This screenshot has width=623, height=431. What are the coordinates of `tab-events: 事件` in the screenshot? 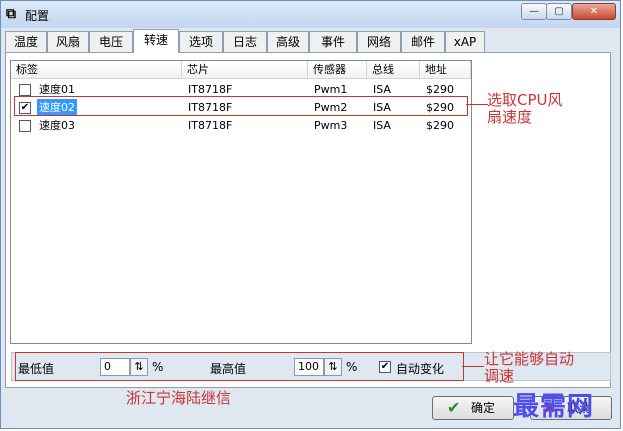 It's located at (333, 41).